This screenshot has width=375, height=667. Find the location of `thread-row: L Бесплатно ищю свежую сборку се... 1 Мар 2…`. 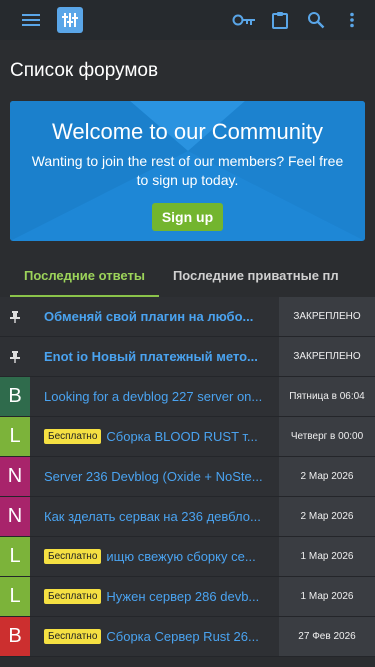

thread-row: L Бесплатно ищю свежую сборку се... 1 Мар 2… is located at coordinates (187, 557).